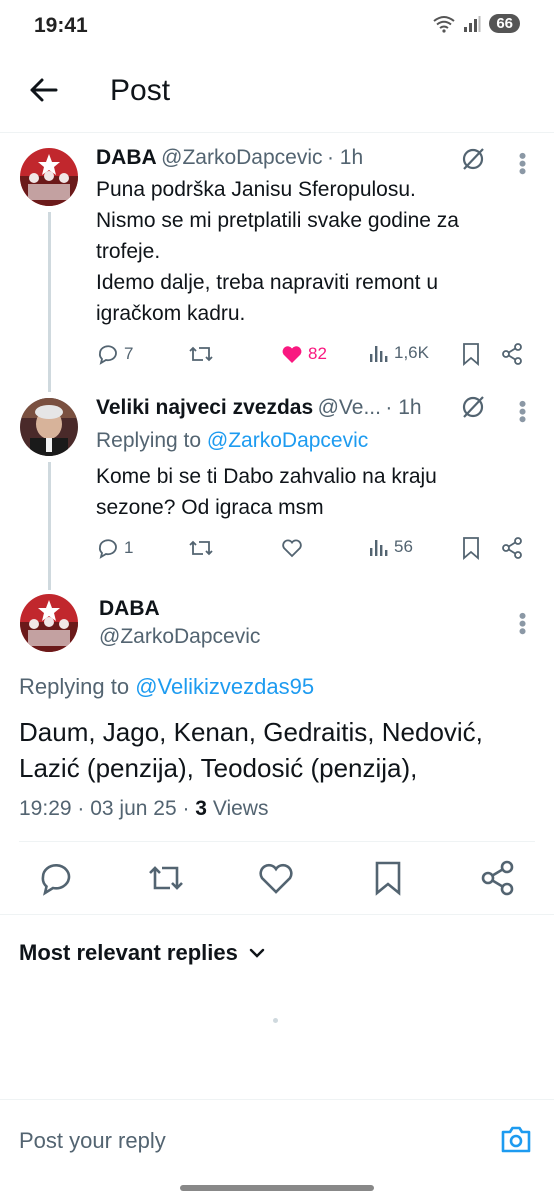 The image size is (554, 1200). I want to click on replying-to-link: @ZarkoDapcevic, so click(287, 440).